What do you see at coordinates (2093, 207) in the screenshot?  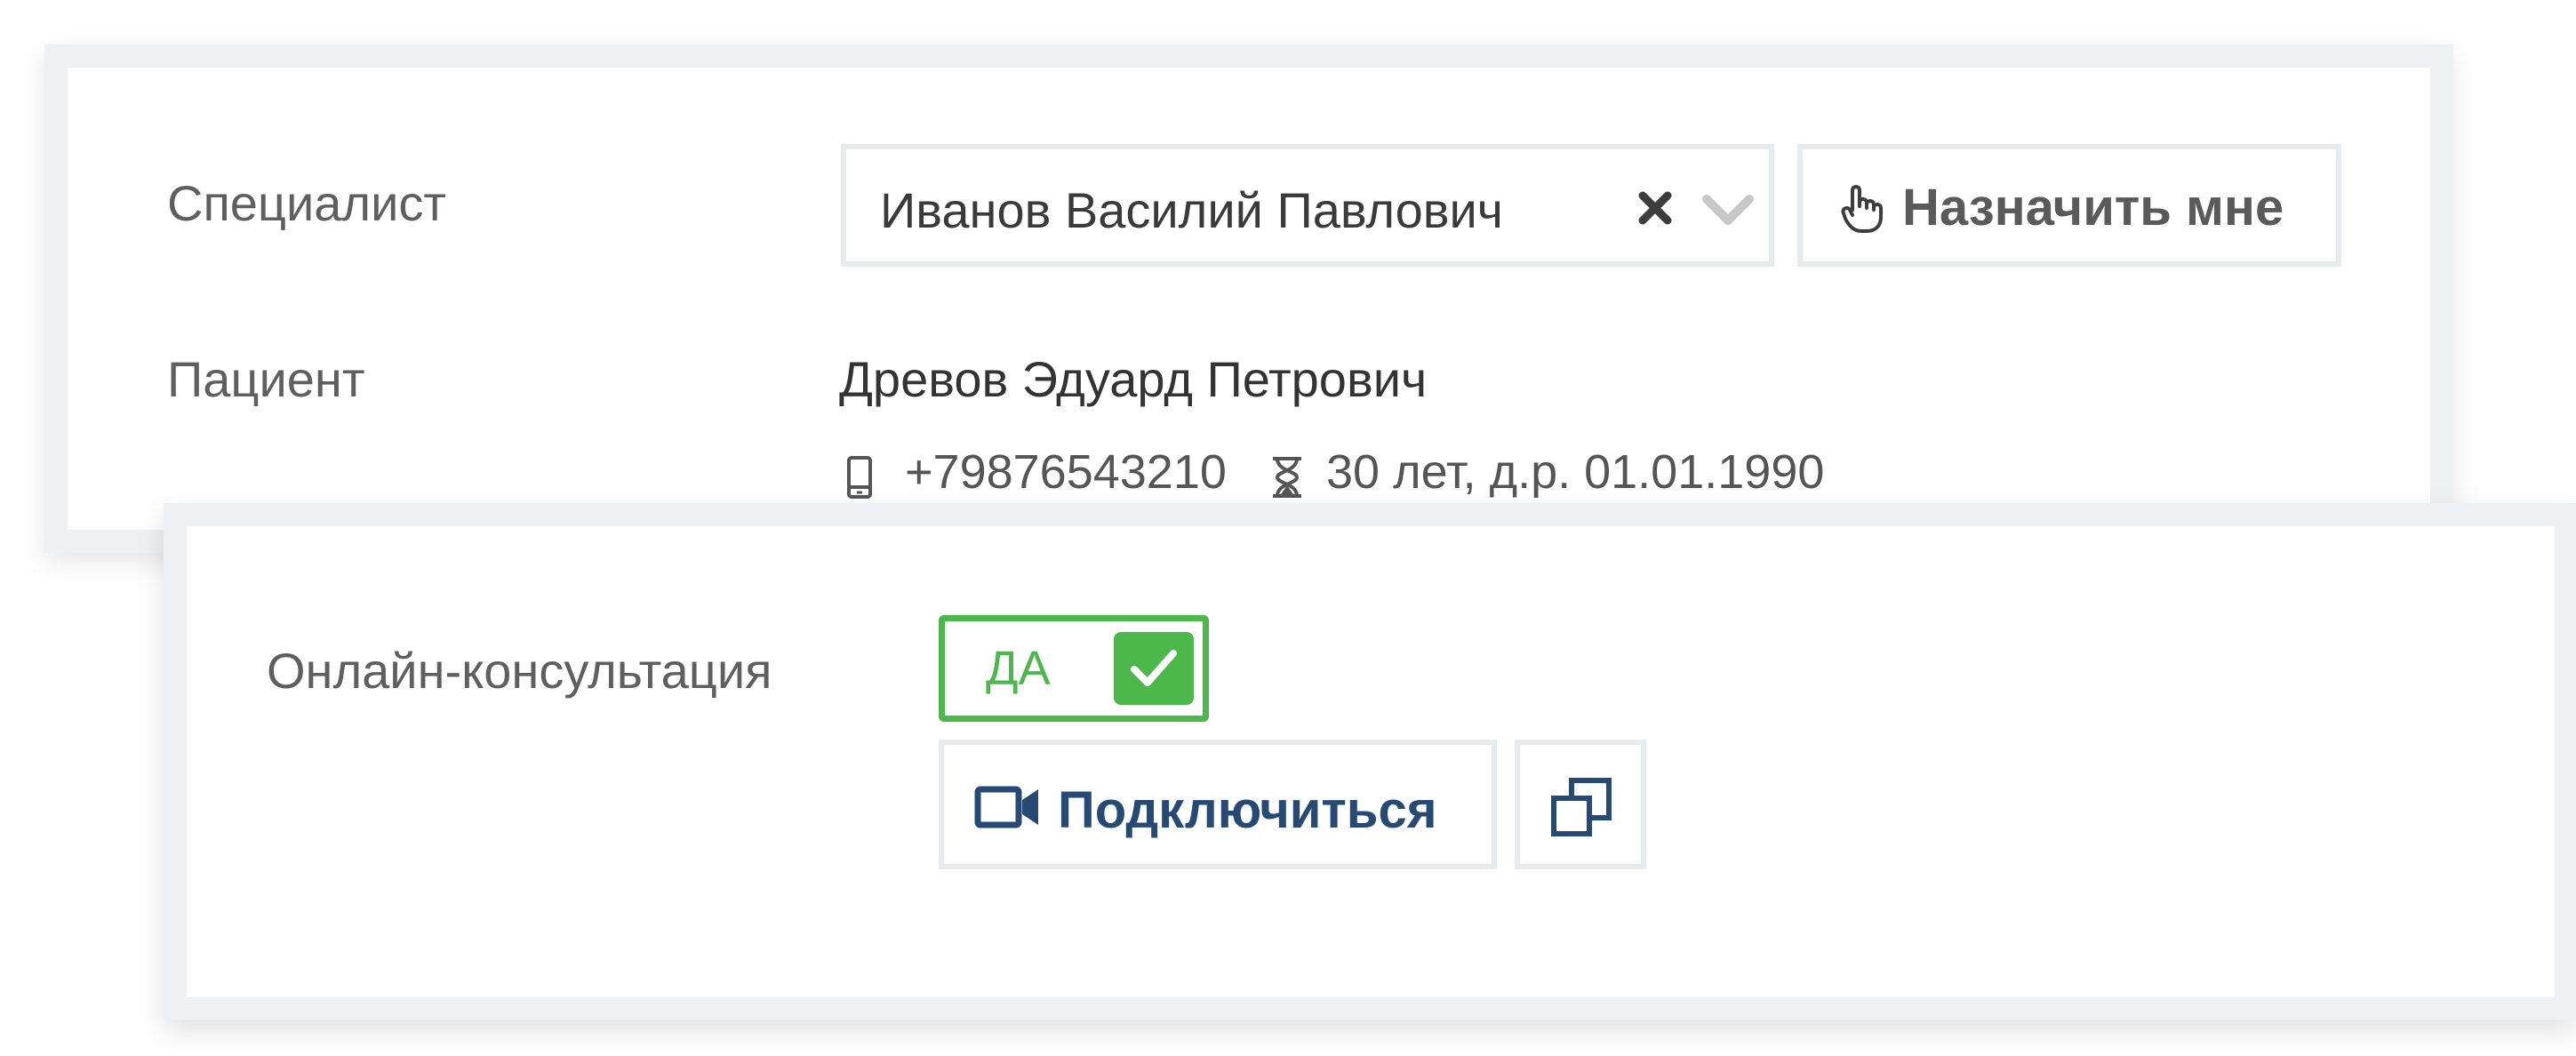 I see `assign-to-me-label: Назначить мне` at bounding box center [2093, 207].